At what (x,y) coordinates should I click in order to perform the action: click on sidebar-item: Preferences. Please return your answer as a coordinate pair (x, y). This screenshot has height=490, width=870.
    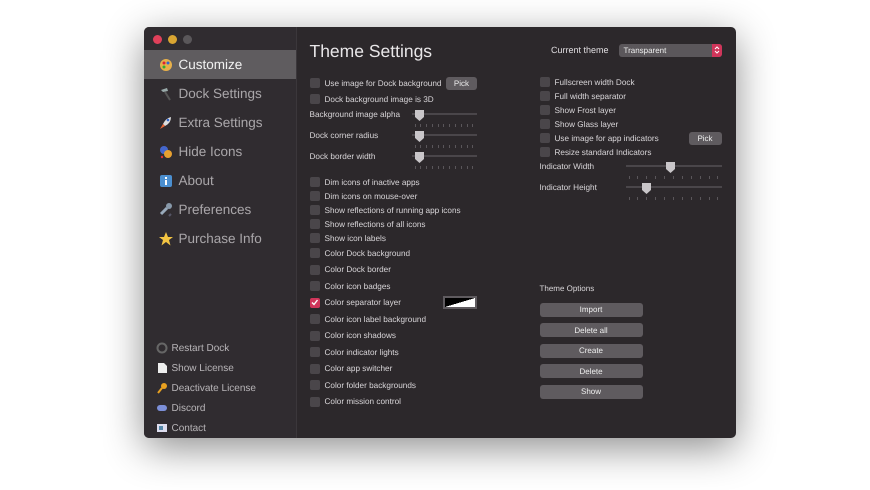
    Looking at the image, I should click on (220, 209).